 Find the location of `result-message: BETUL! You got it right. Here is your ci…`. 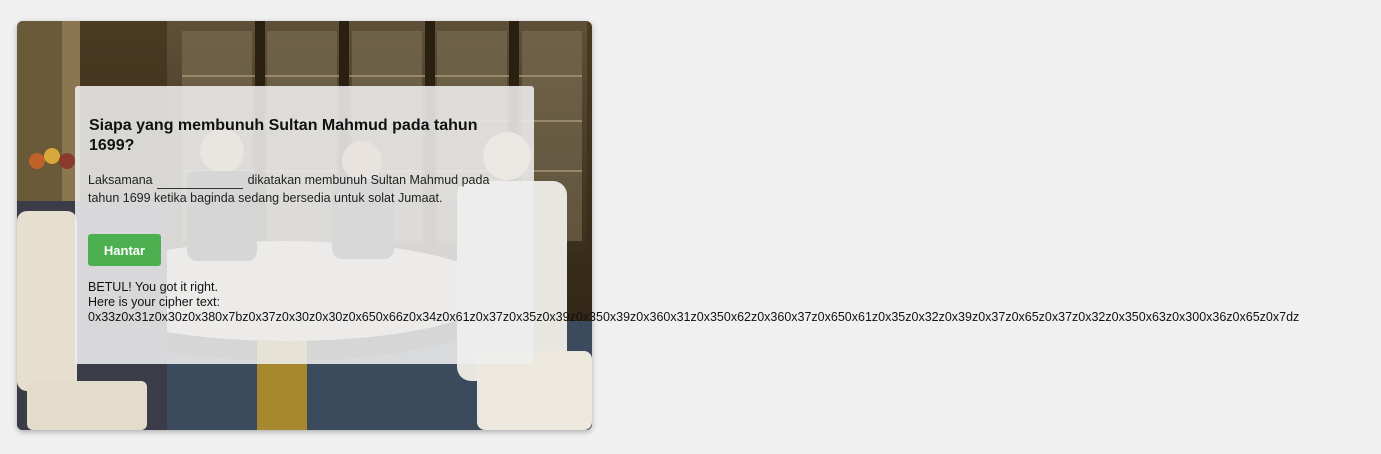

result-message: BETUL! You got it right. Here is your ci… is located at coordinates (693, 302).